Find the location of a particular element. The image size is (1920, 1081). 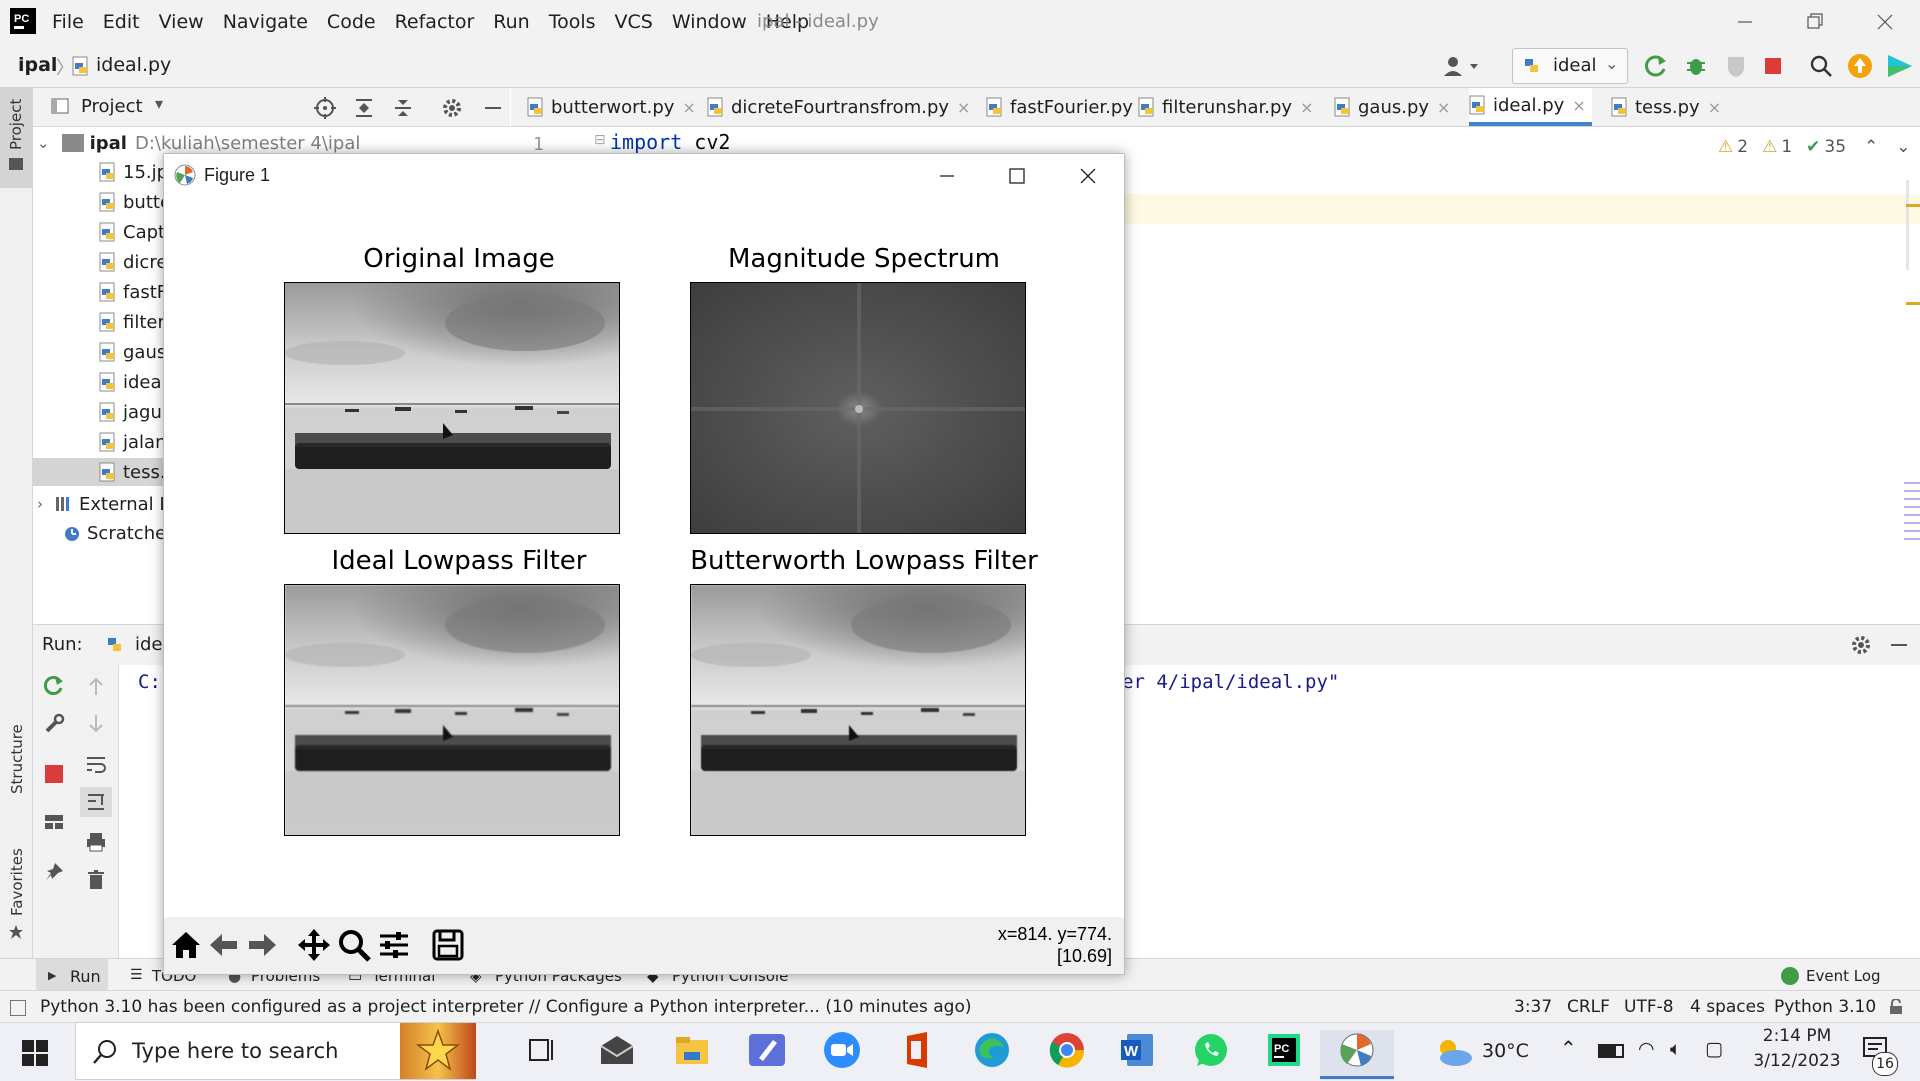

structure-tool-label: Structure is located at coordinates (17, 759).